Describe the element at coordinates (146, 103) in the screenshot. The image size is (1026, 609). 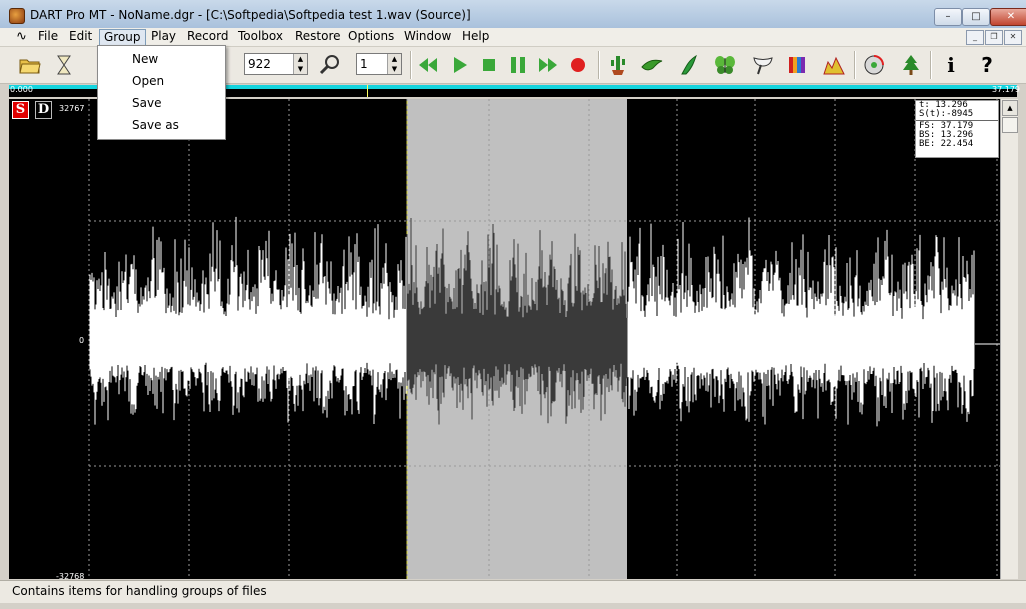
I see `group-menu-save: Save` at that location.